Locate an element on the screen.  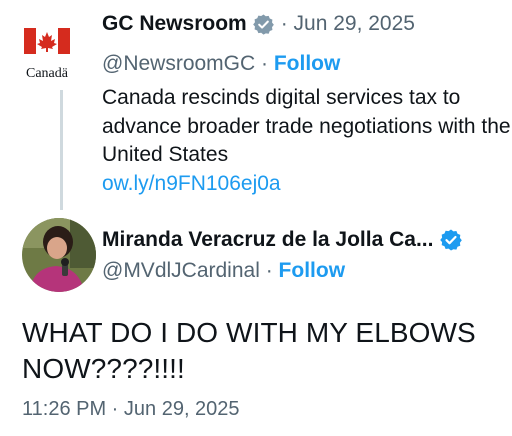
avatar is located at coordinates (59, 255).